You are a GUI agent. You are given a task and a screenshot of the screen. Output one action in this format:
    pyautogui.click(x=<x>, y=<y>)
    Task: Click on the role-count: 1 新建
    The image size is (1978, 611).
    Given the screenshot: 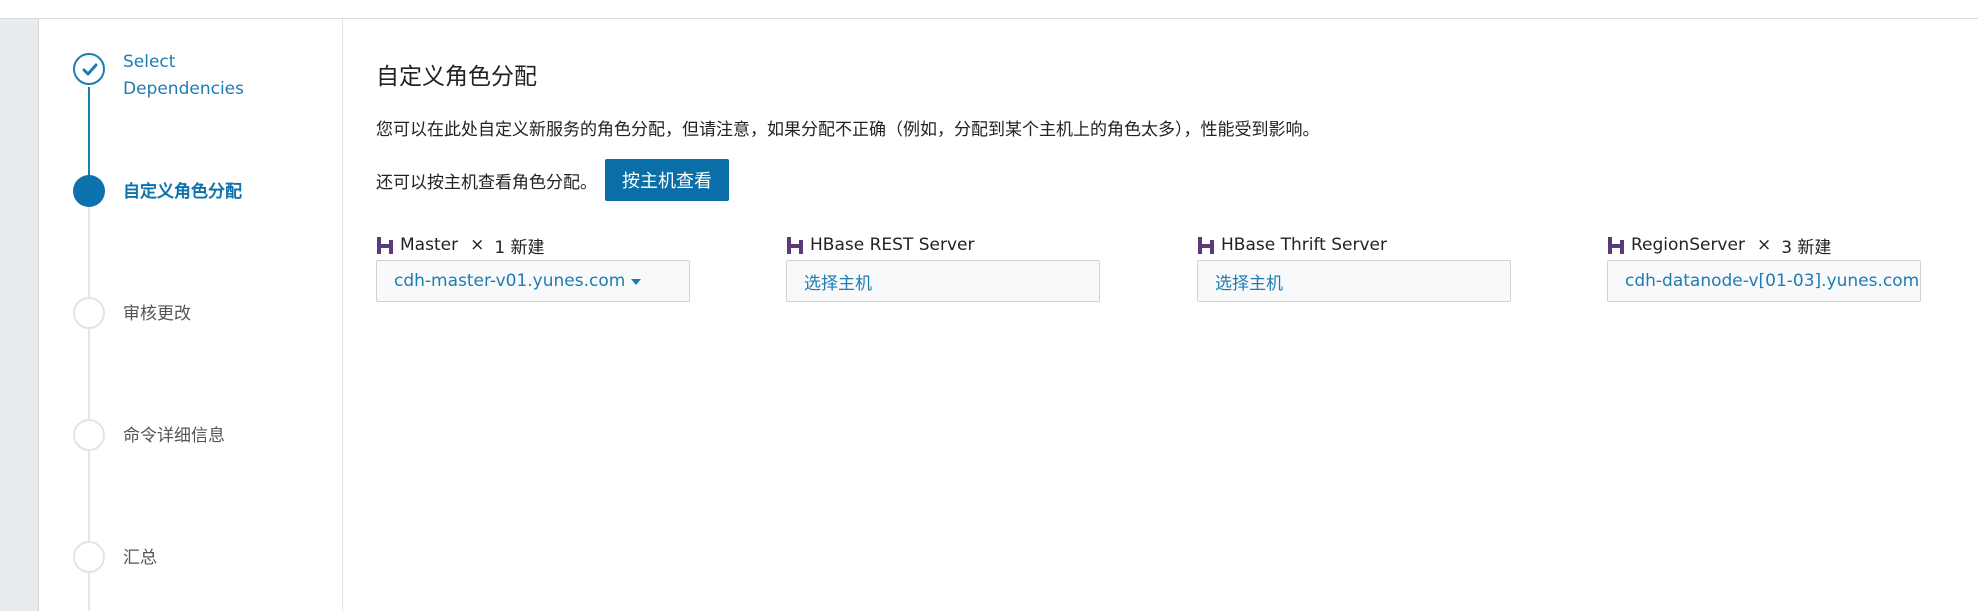 What is the action you would take?
    pyautogui.click(x=519, y=247)
    